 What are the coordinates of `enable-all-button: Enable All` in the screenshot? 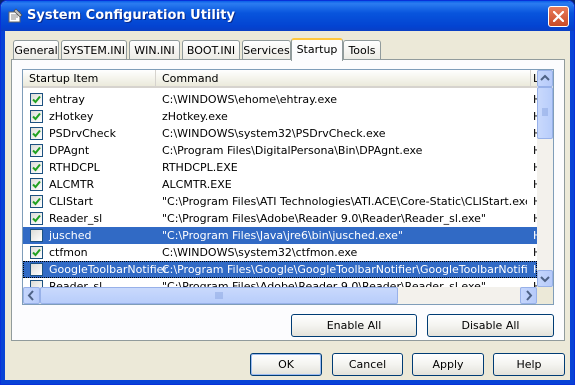 It's located at (354, 325).